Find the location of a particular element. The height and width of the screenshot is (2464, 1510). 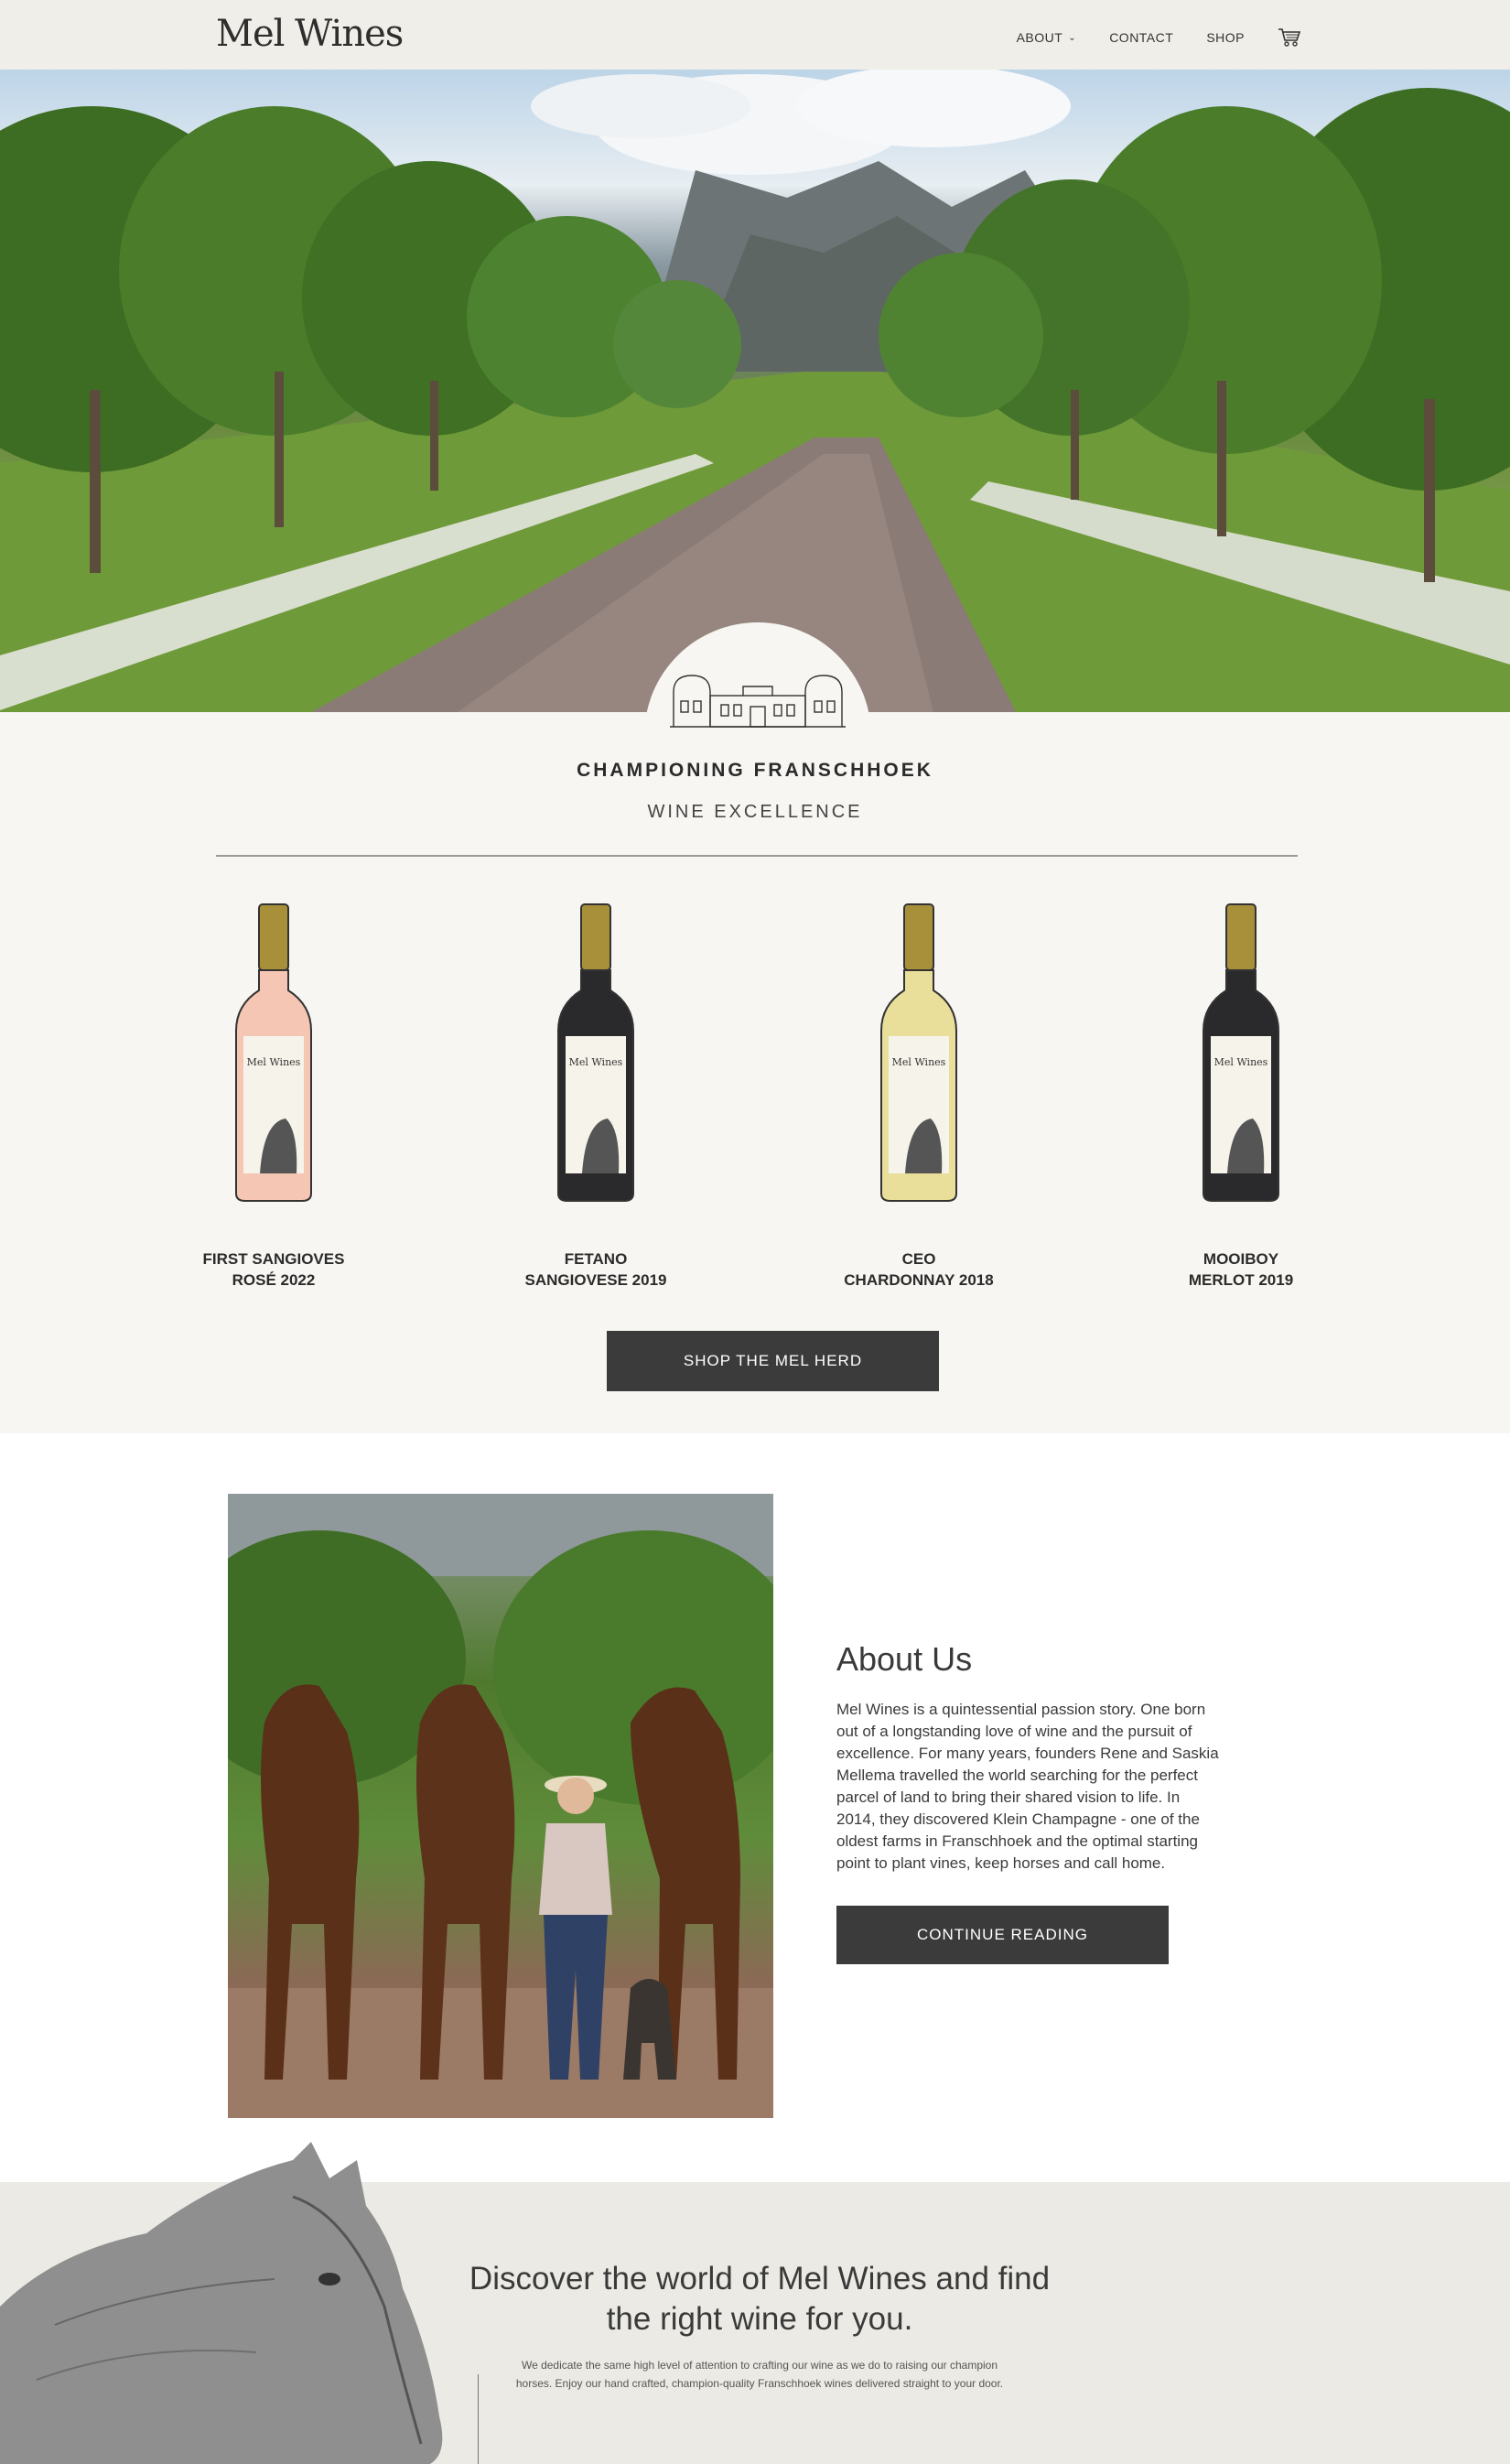

about-title: About Us is located at coordinates (904, 1659).